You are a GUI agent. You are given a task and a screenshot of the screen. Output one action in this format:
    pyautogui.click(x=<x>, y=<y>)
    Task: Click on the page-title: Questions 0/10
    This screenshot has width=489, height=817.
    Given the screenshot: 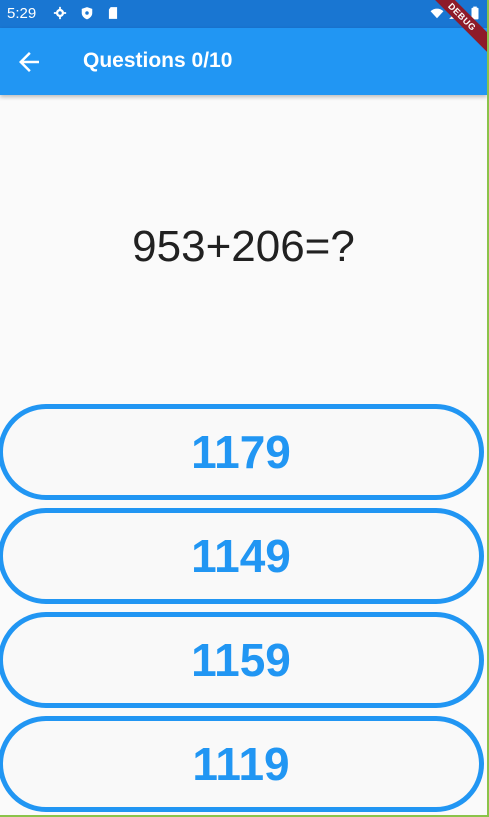 What is the action you would take?
    pyautogui.click(x=158, y=60)
    